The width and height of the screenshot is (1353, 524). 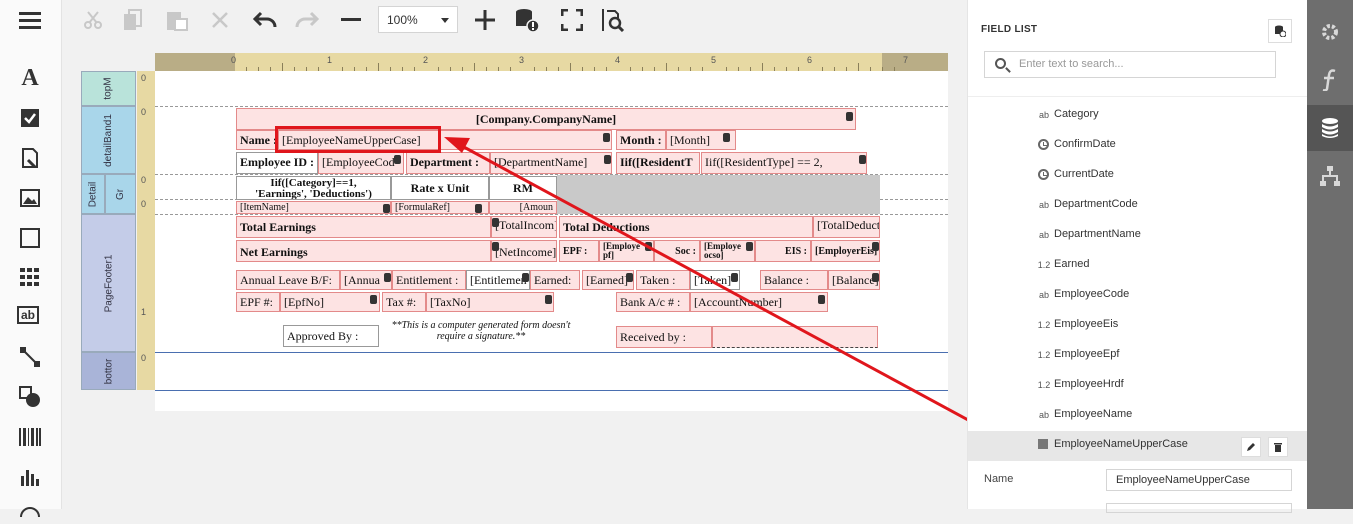 What do you see at coordinates (1092, 294) in the screenshot?
I see `field-name: EmployeeCode` at bounding box center [1092, 294].